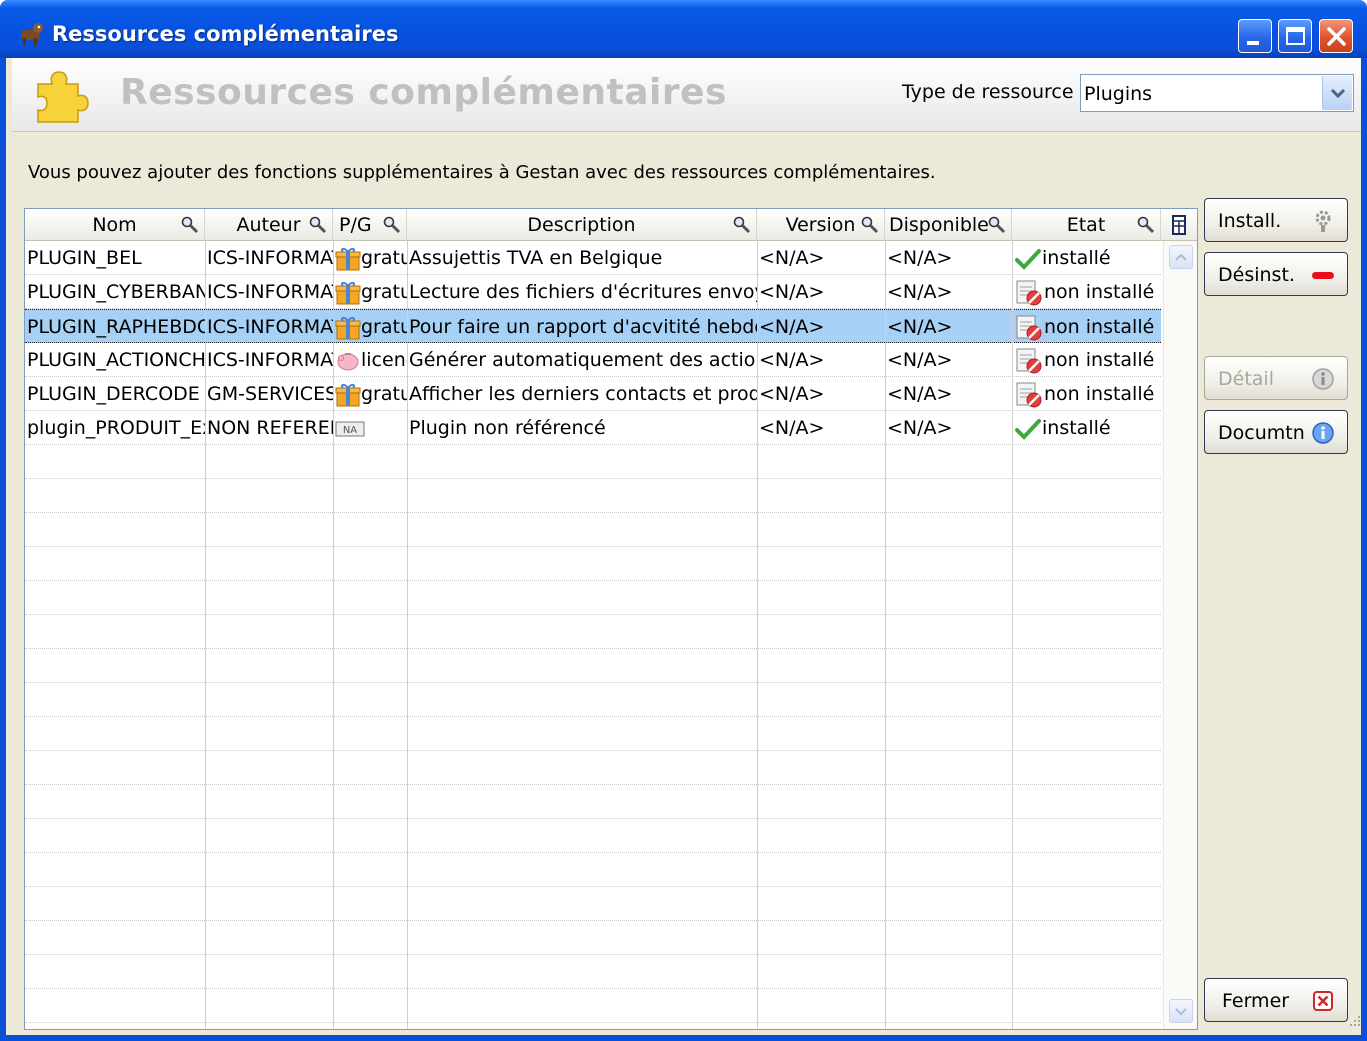 The width and height of the screenshot is (1367, 1041). I want to click on resource-type-select: Plugins, so click(1217, 93).